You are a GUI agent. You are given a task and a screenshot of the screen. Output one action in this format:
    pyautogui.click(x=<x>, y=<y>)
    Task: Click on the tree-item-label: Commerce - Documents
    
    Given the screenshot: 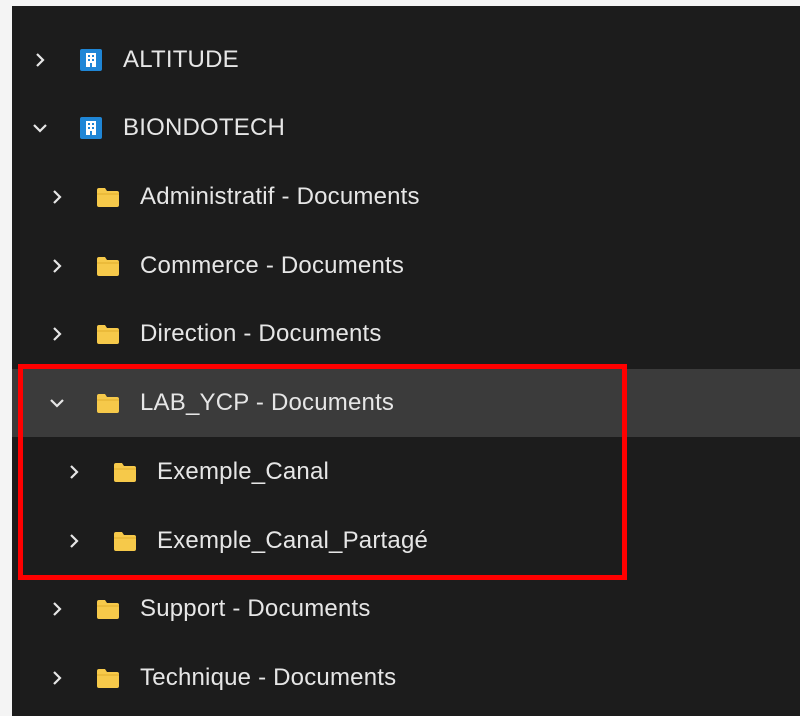 What is the action you would take?
    pyautogui.click(x=272, y=265)
    